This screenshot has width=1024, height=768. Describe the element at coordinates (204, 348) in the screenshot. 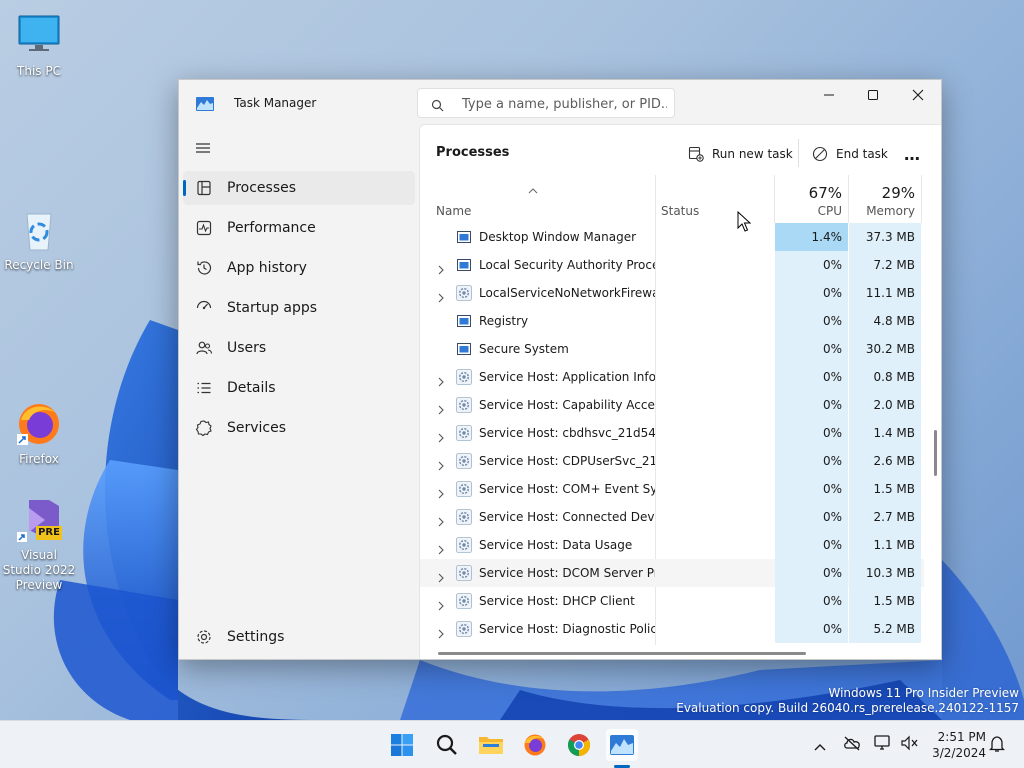

I see `users-icon` at that location.